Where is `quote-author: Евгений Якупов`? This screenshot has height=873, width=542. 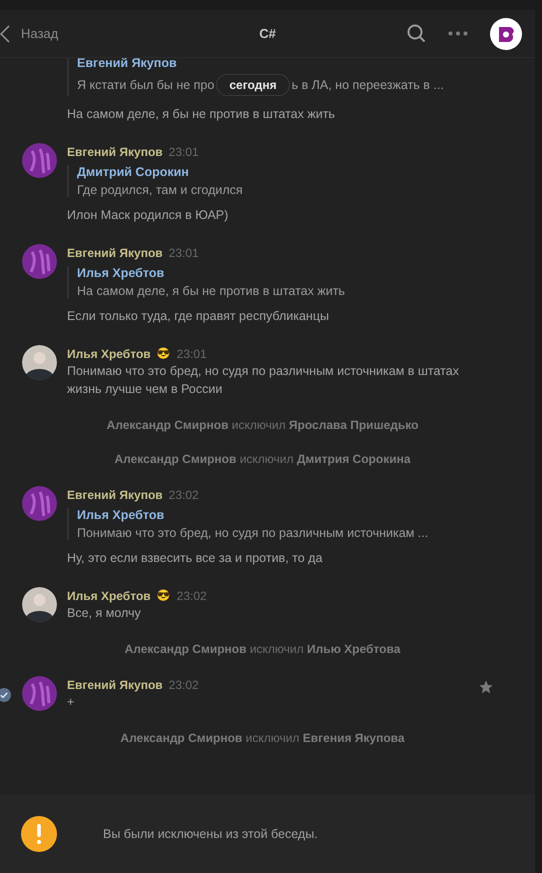
quote-author: Евгений Якупов is located at coordinates (127, 64).